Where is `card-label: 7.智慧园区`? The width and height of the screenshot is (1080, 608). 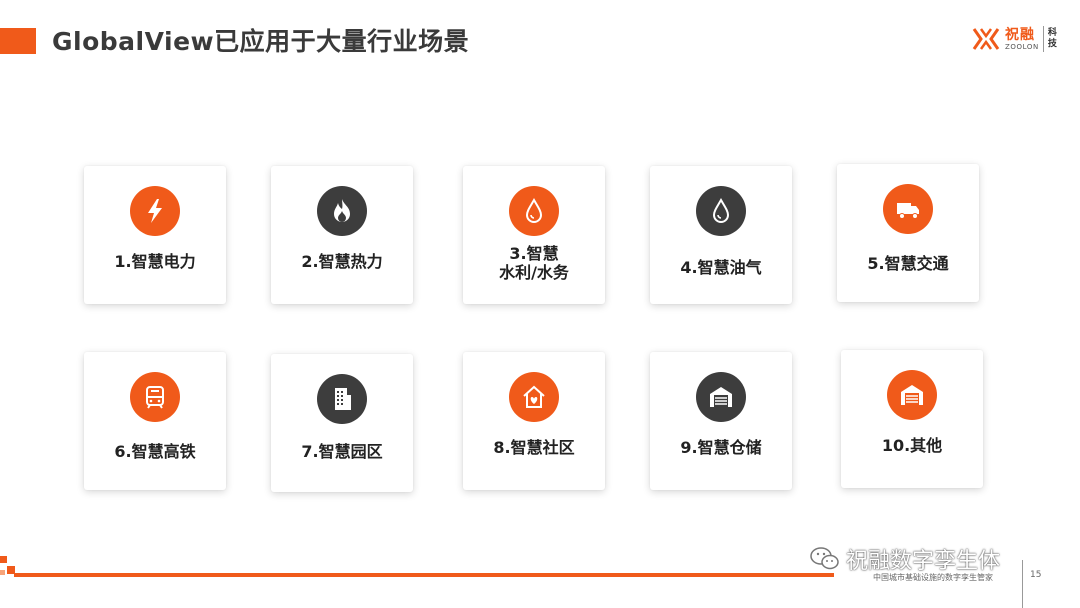
card-label: 7.智慧园区 is located at coordinates (342, 451).